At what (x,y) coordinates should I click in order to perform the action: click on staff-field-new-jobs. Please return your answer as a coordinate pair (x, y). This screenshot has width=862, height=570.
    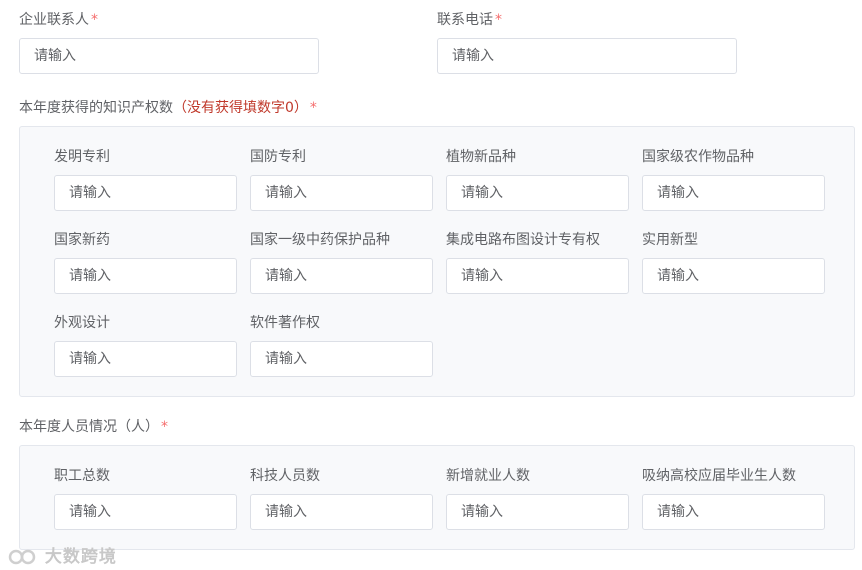
    Looking at the image, I should click on (537, 512).